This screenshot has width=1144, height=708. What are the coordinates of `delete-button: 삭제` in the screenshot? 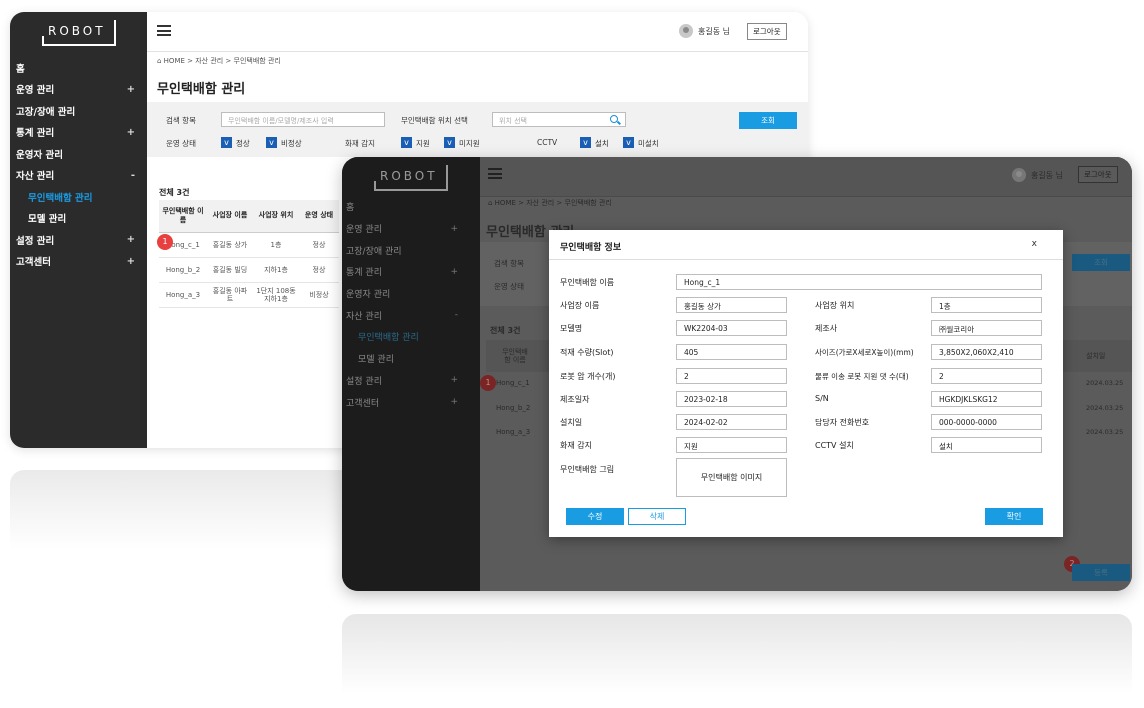 It's located at (657, 516).